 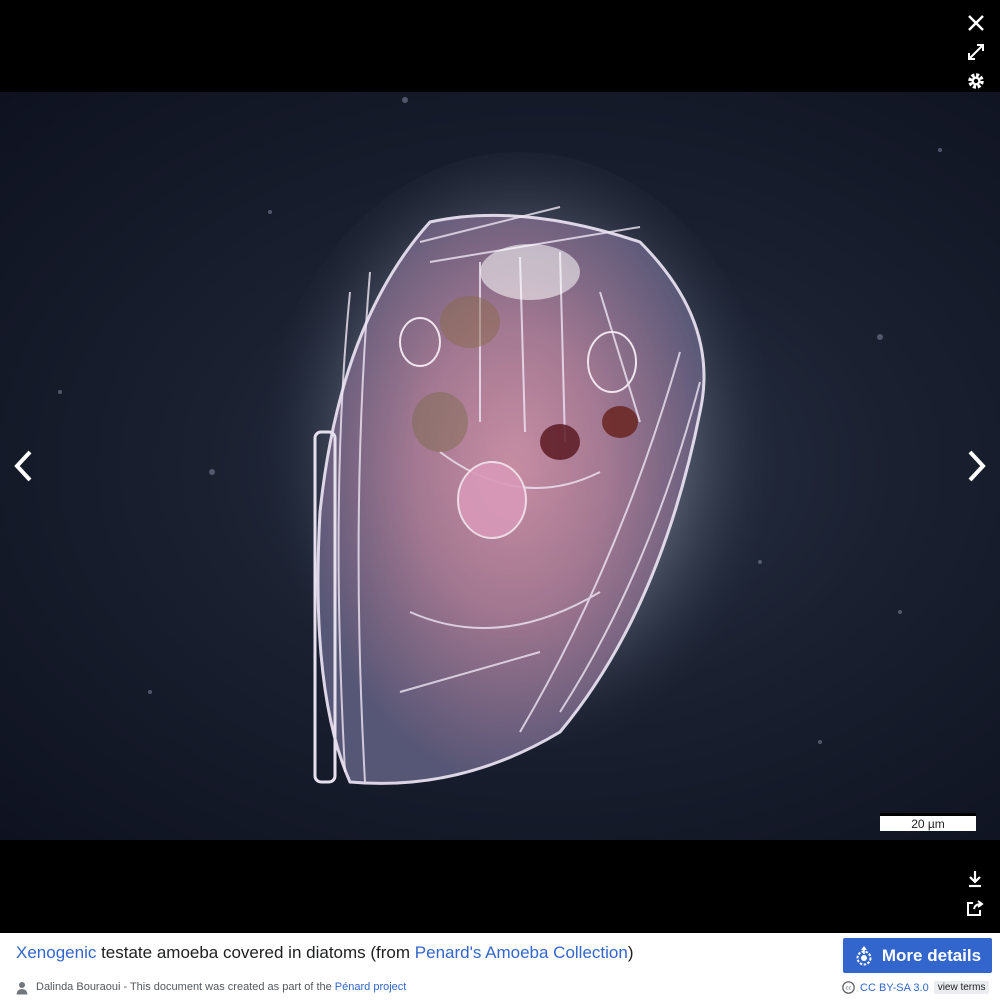 What do you see at coordinates (630, 952) in the screenshot?
I see `caption-text-2: )` at bounding box center [630, 952].